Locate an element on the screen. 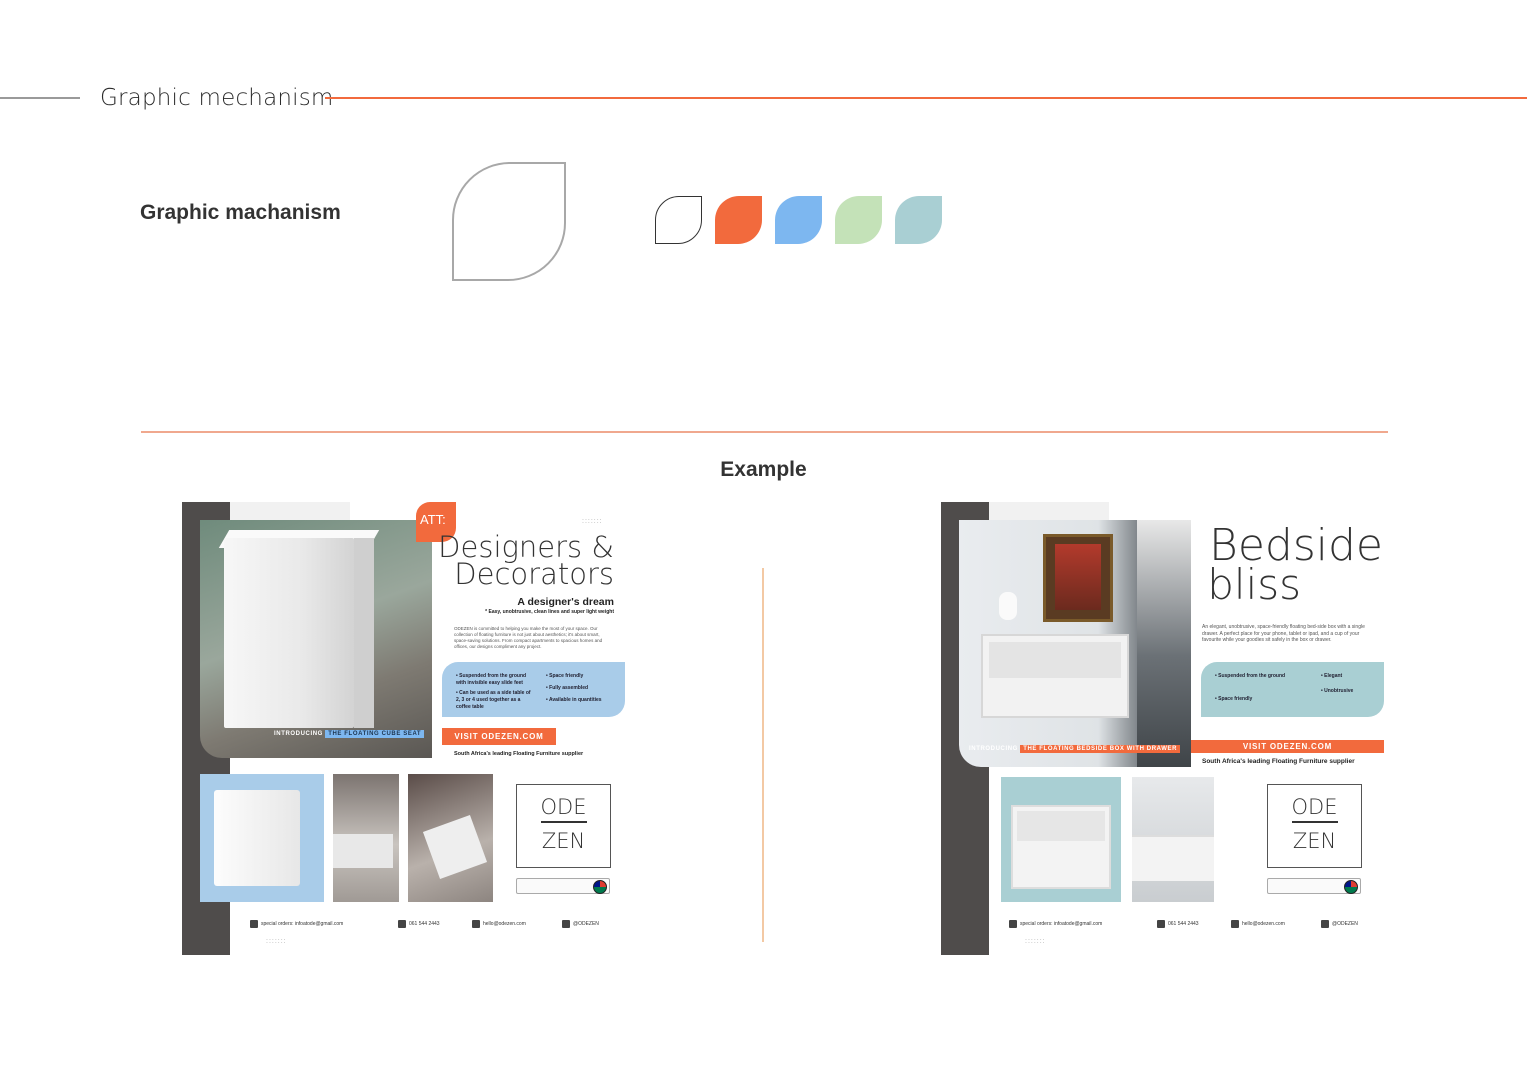  swatch-green is located at coordinates (858, 220).